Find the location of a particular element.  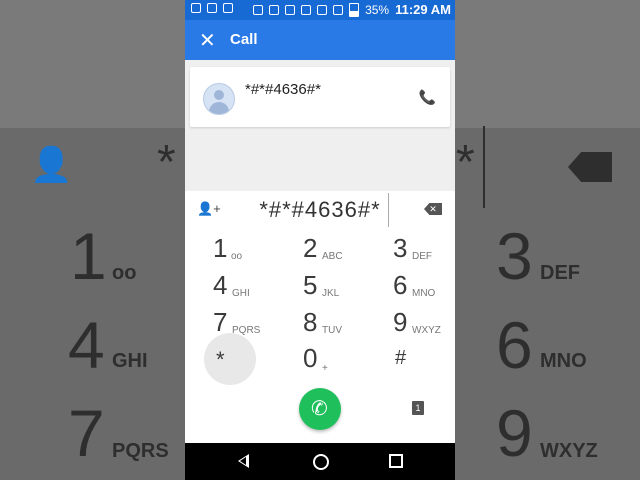

close-icon: ✕ is located at coordinates (207, 40).